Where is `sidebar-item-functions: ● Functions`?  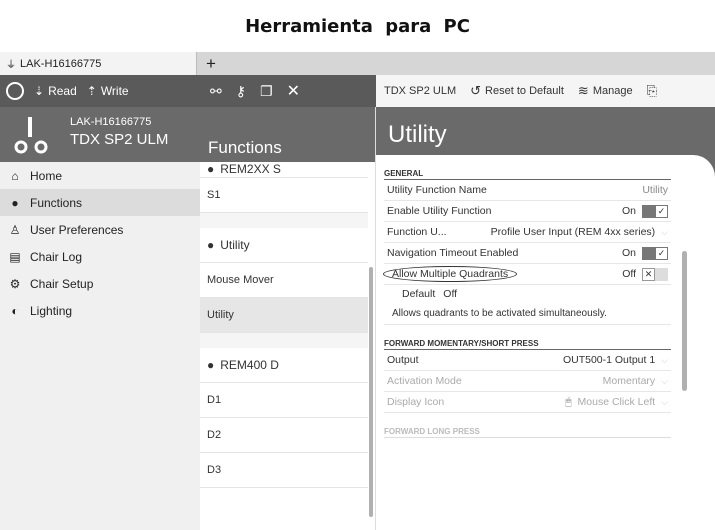 sidebar-item-functions: ● Functions is located at coordinates (100, 202).